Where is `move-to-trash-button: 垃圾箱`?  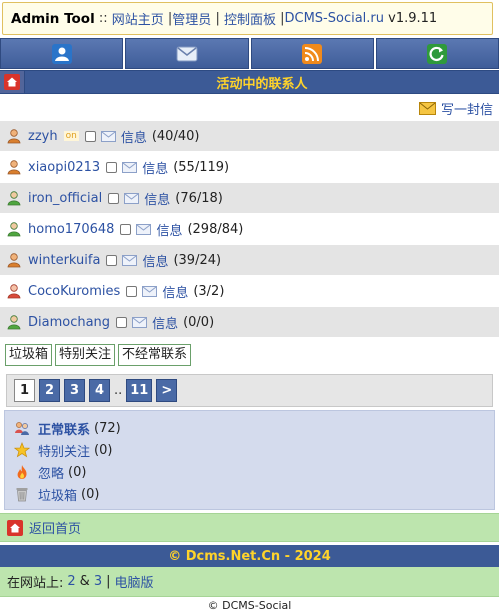 move-to-trash-button: 垃圾箱 is located at coordinates (29, 355).